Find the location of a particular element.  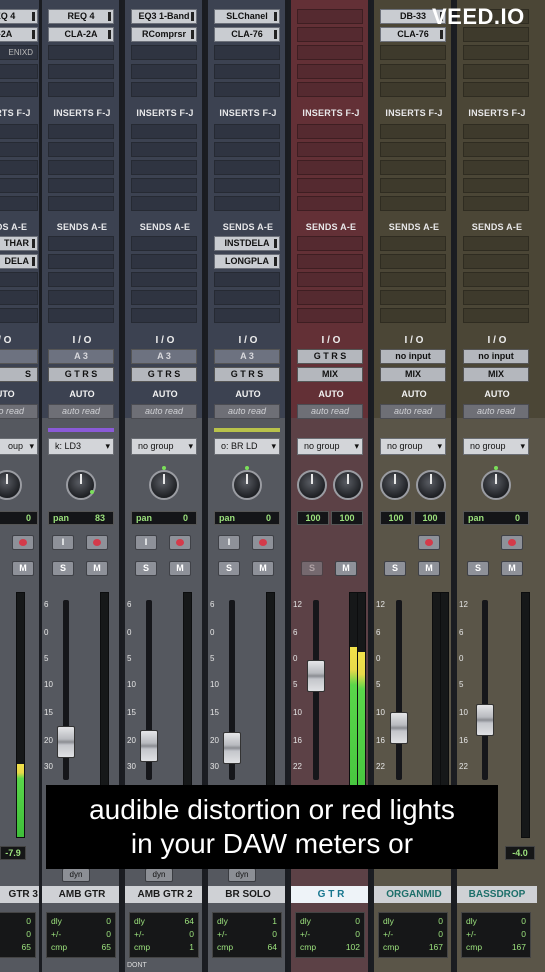

solo-button: S is located at coordinates (312, 568).